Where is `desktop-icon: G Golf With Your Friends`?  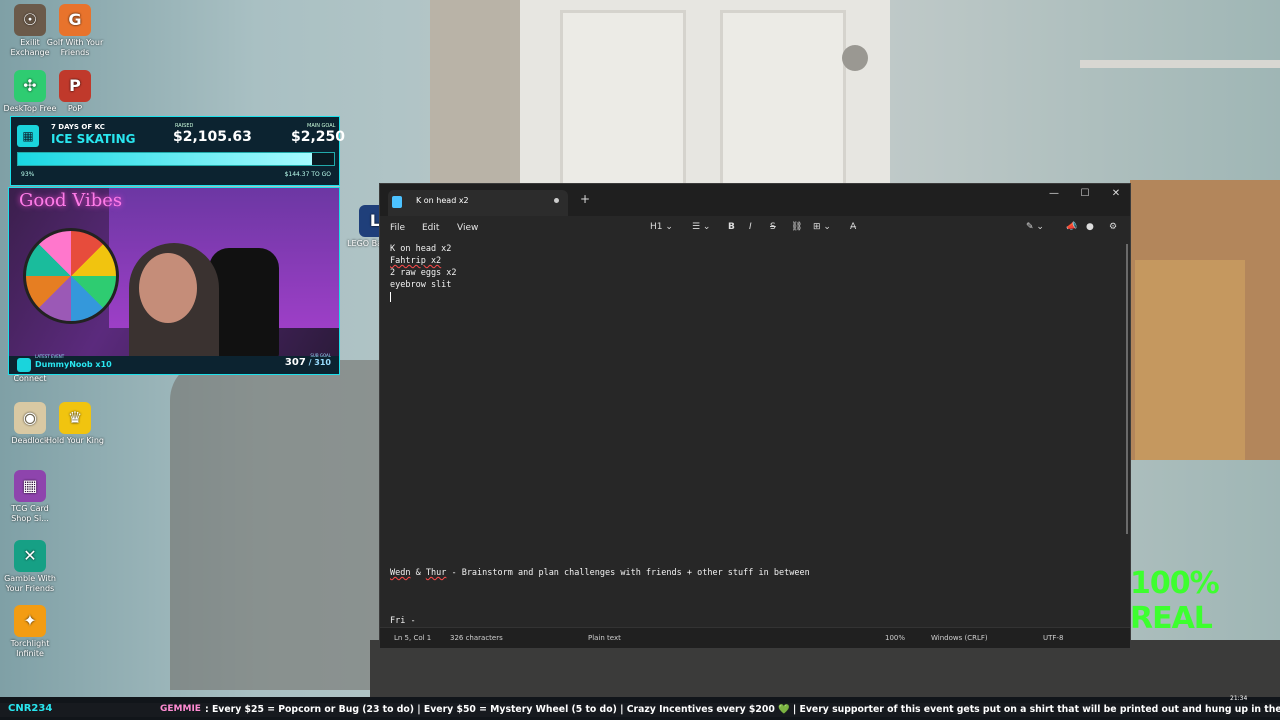 desktop-icon: G Golf With Your Friends is located at coordinates (75, 31).